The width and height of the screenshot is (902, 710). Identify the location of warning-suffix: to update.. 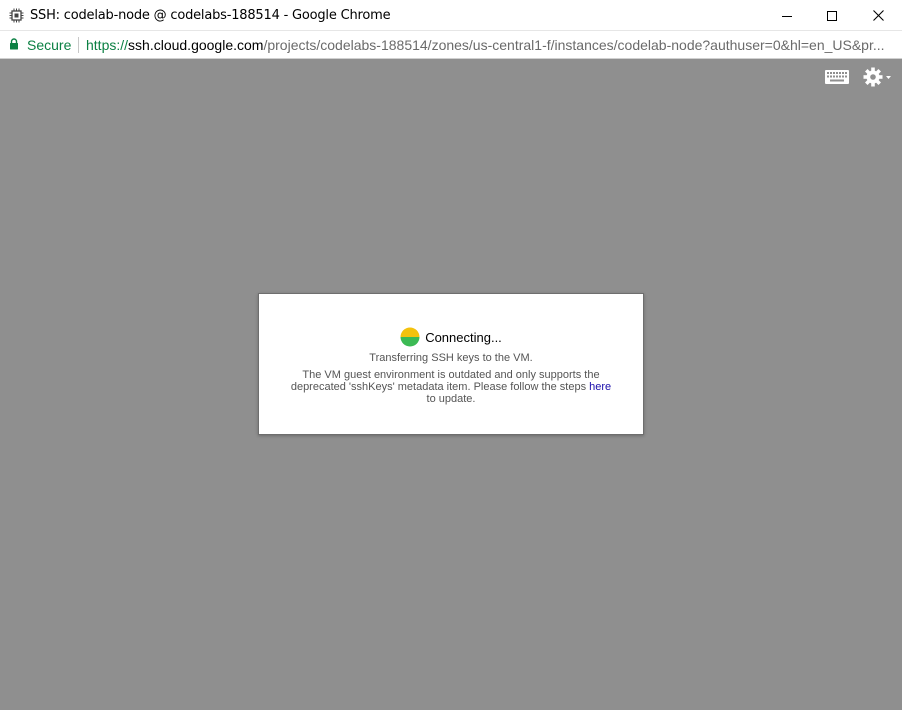
(451, 399).